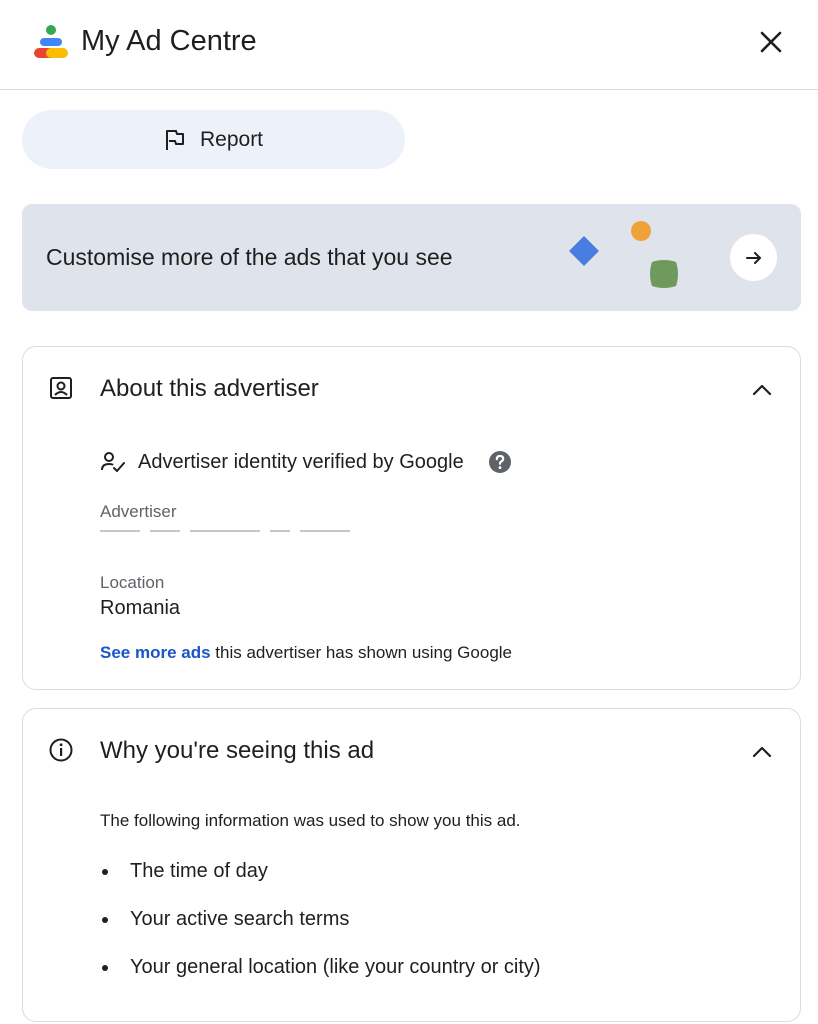 This screenshot has width=818, height=1024. I want to click on see-more-ads-link: See more ads, so click(155, 652).